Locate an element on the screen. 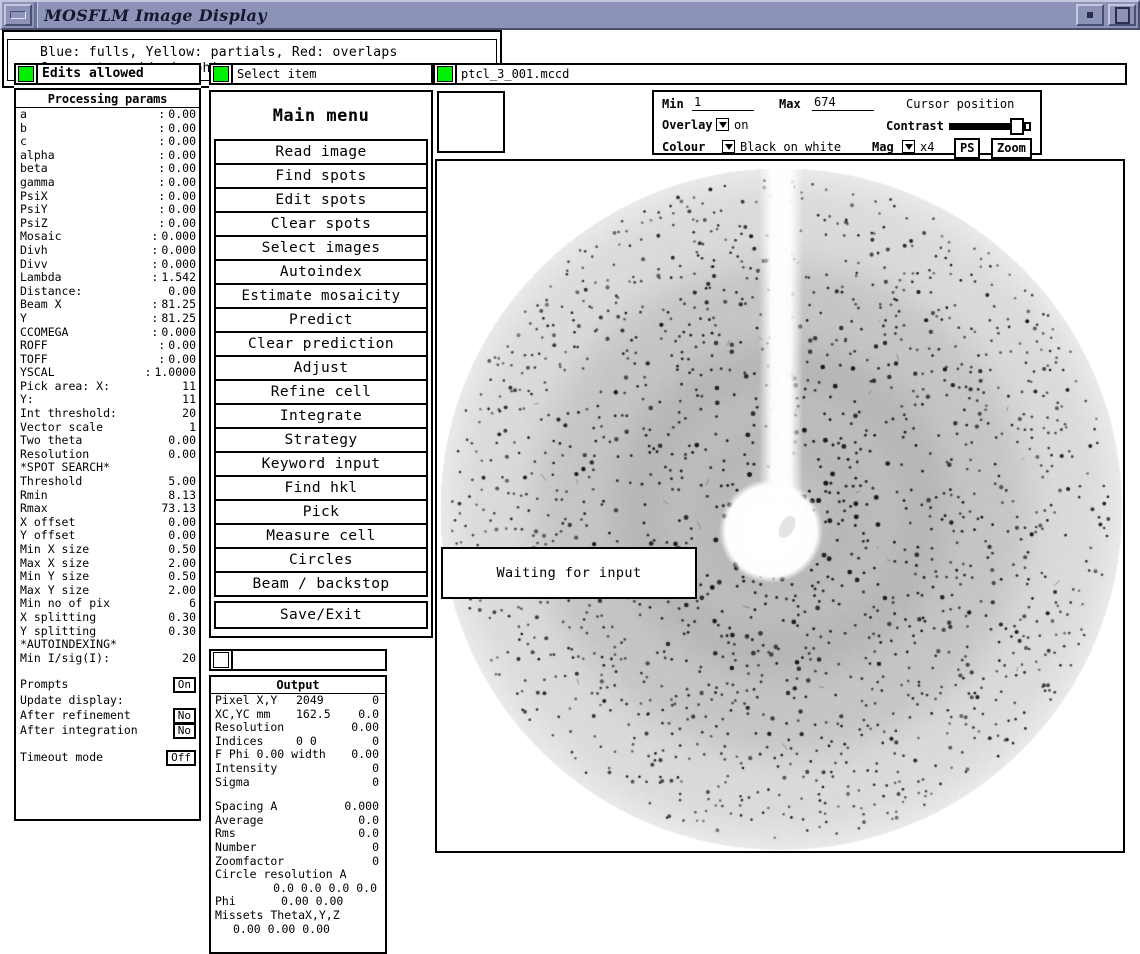 This screenshot has width=1140, height=954. param-row: *AUTOINDEXING* is located at coordinates (107, 645).